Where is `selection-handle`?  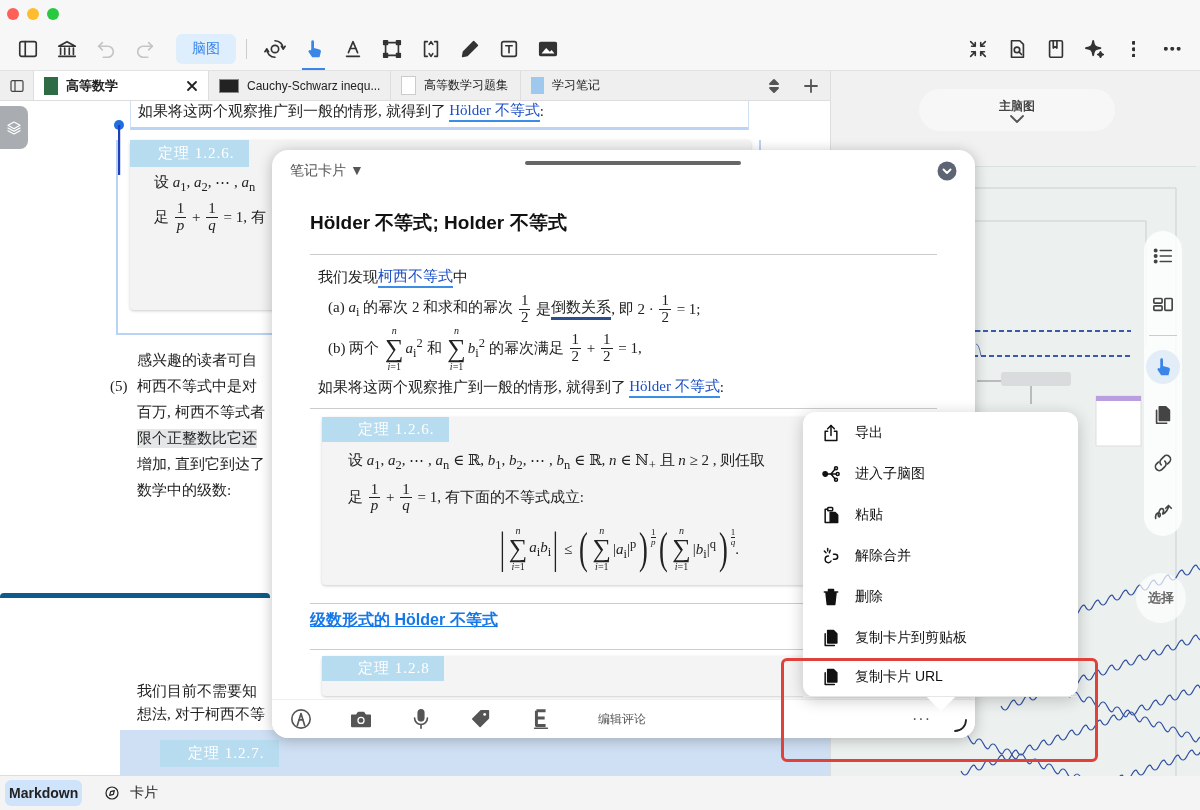
selection-handle is located at coordinates (119, 147).